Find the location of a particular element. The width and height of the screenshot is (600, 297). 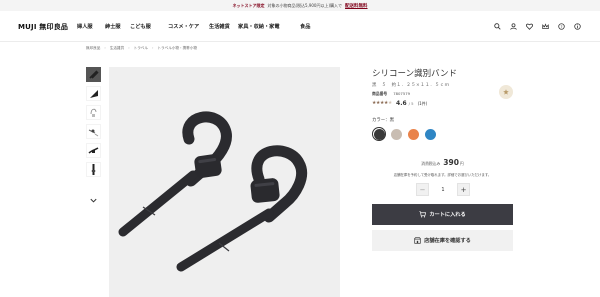

breadcrumb-item: トラベル is located at coordinates (141, 48).